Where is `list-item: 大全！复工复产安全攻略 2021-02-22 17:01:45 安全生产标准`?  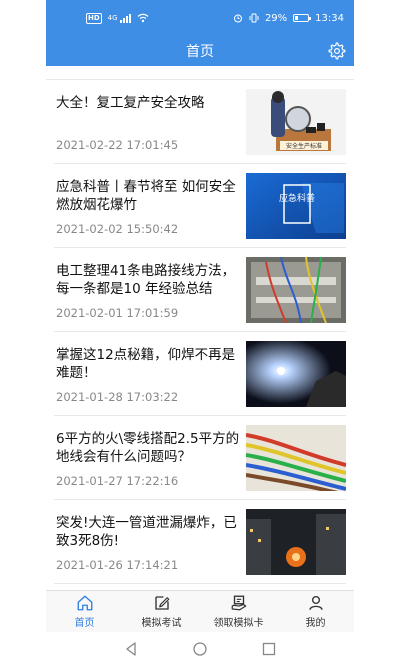
list-item: 大全！复工复产安全攻略 2021-02-22 17:01:45 安全生产标准 is located at coordinates (200, 122).